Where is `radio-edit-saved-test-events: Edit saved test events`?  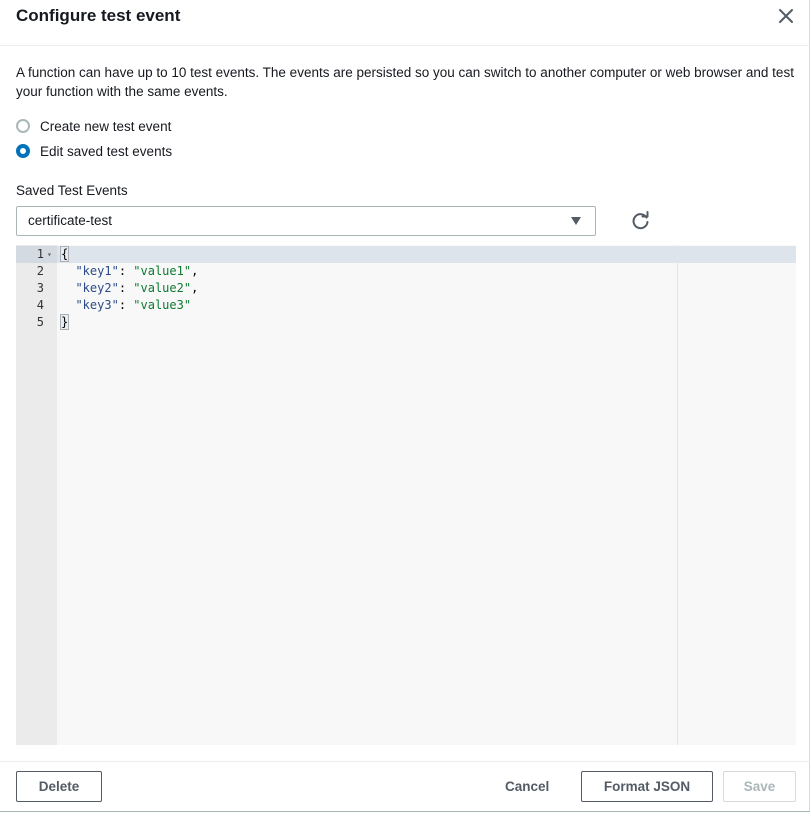 radio-edit-saved-test-events: Edit saved test events is located at coordinates (94, 151).